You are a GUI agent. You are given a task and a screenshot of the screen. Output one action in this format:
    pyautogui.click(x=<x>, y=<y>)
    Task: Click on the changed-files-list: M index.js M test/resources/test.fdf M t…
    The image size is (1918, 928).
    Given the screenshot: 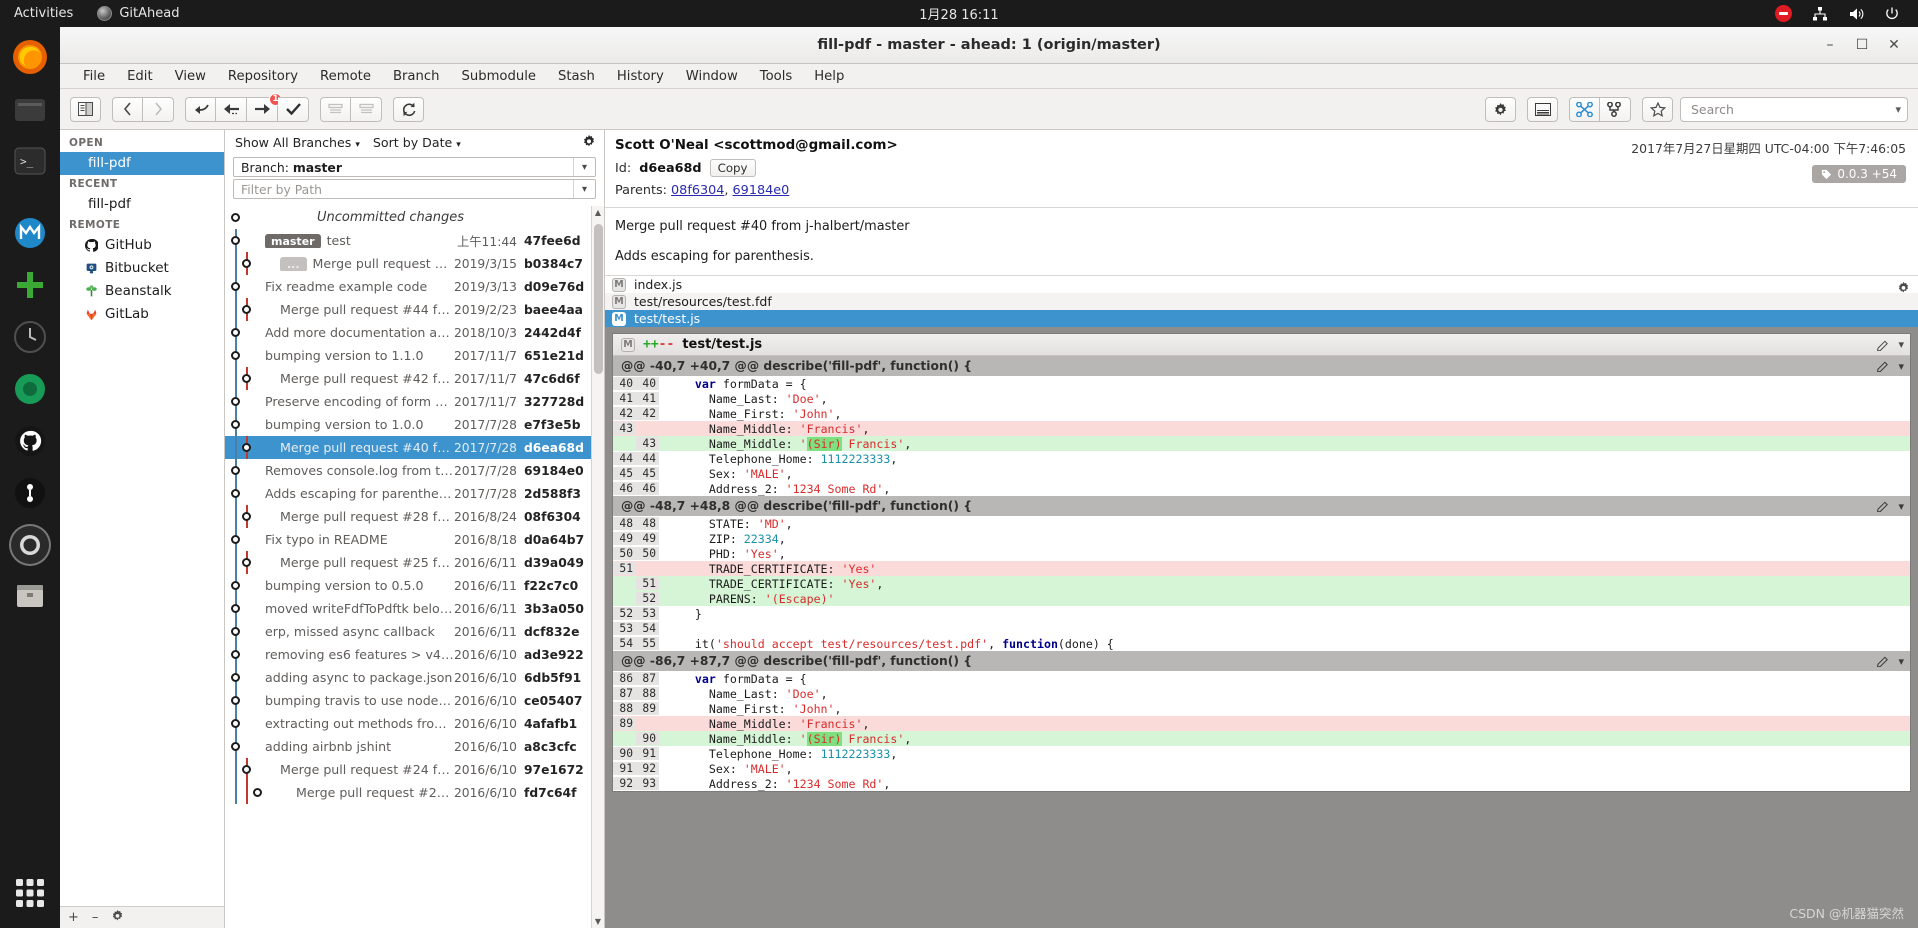 What is the action you would take?
    pyautogui.click(x=1261, y=301)
    